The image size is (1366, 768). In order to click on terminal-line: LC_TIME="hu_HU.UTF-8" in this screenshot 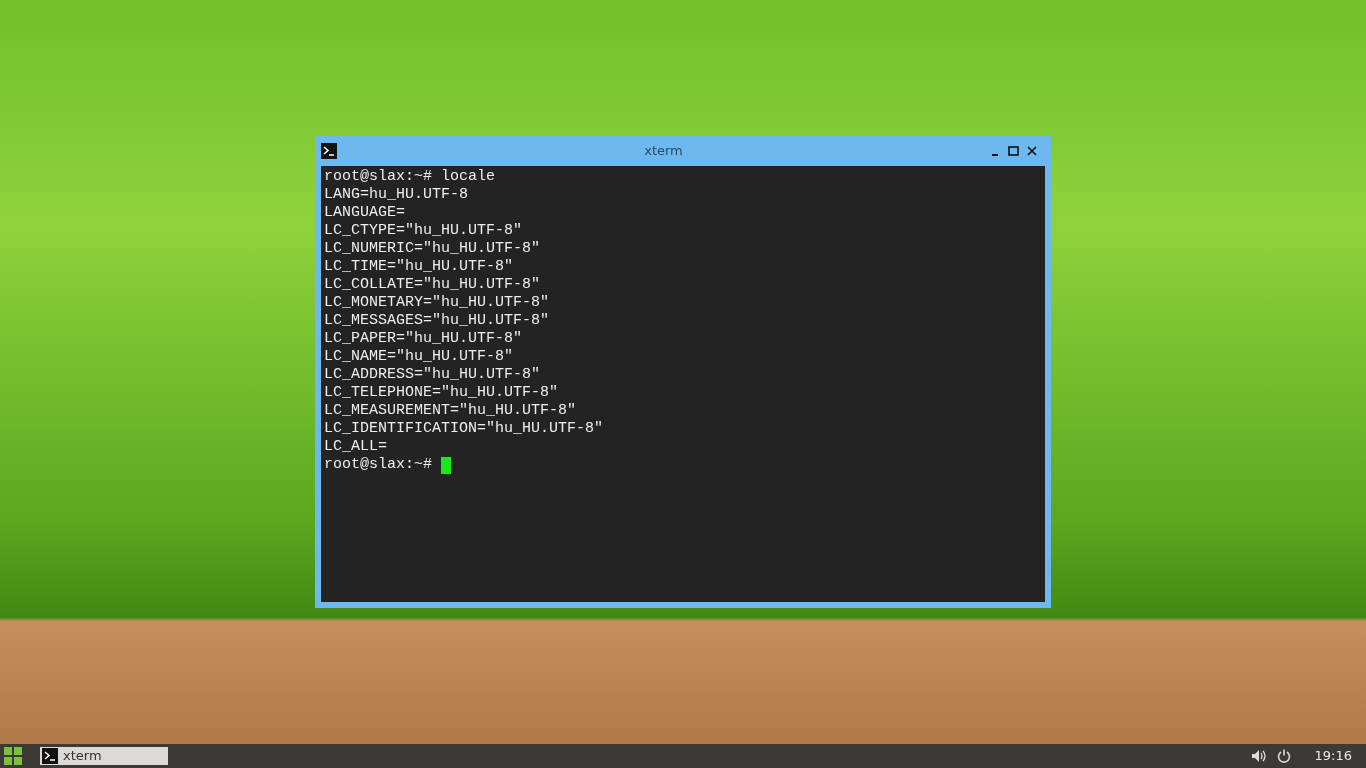, I will do `click(419, 267)`.